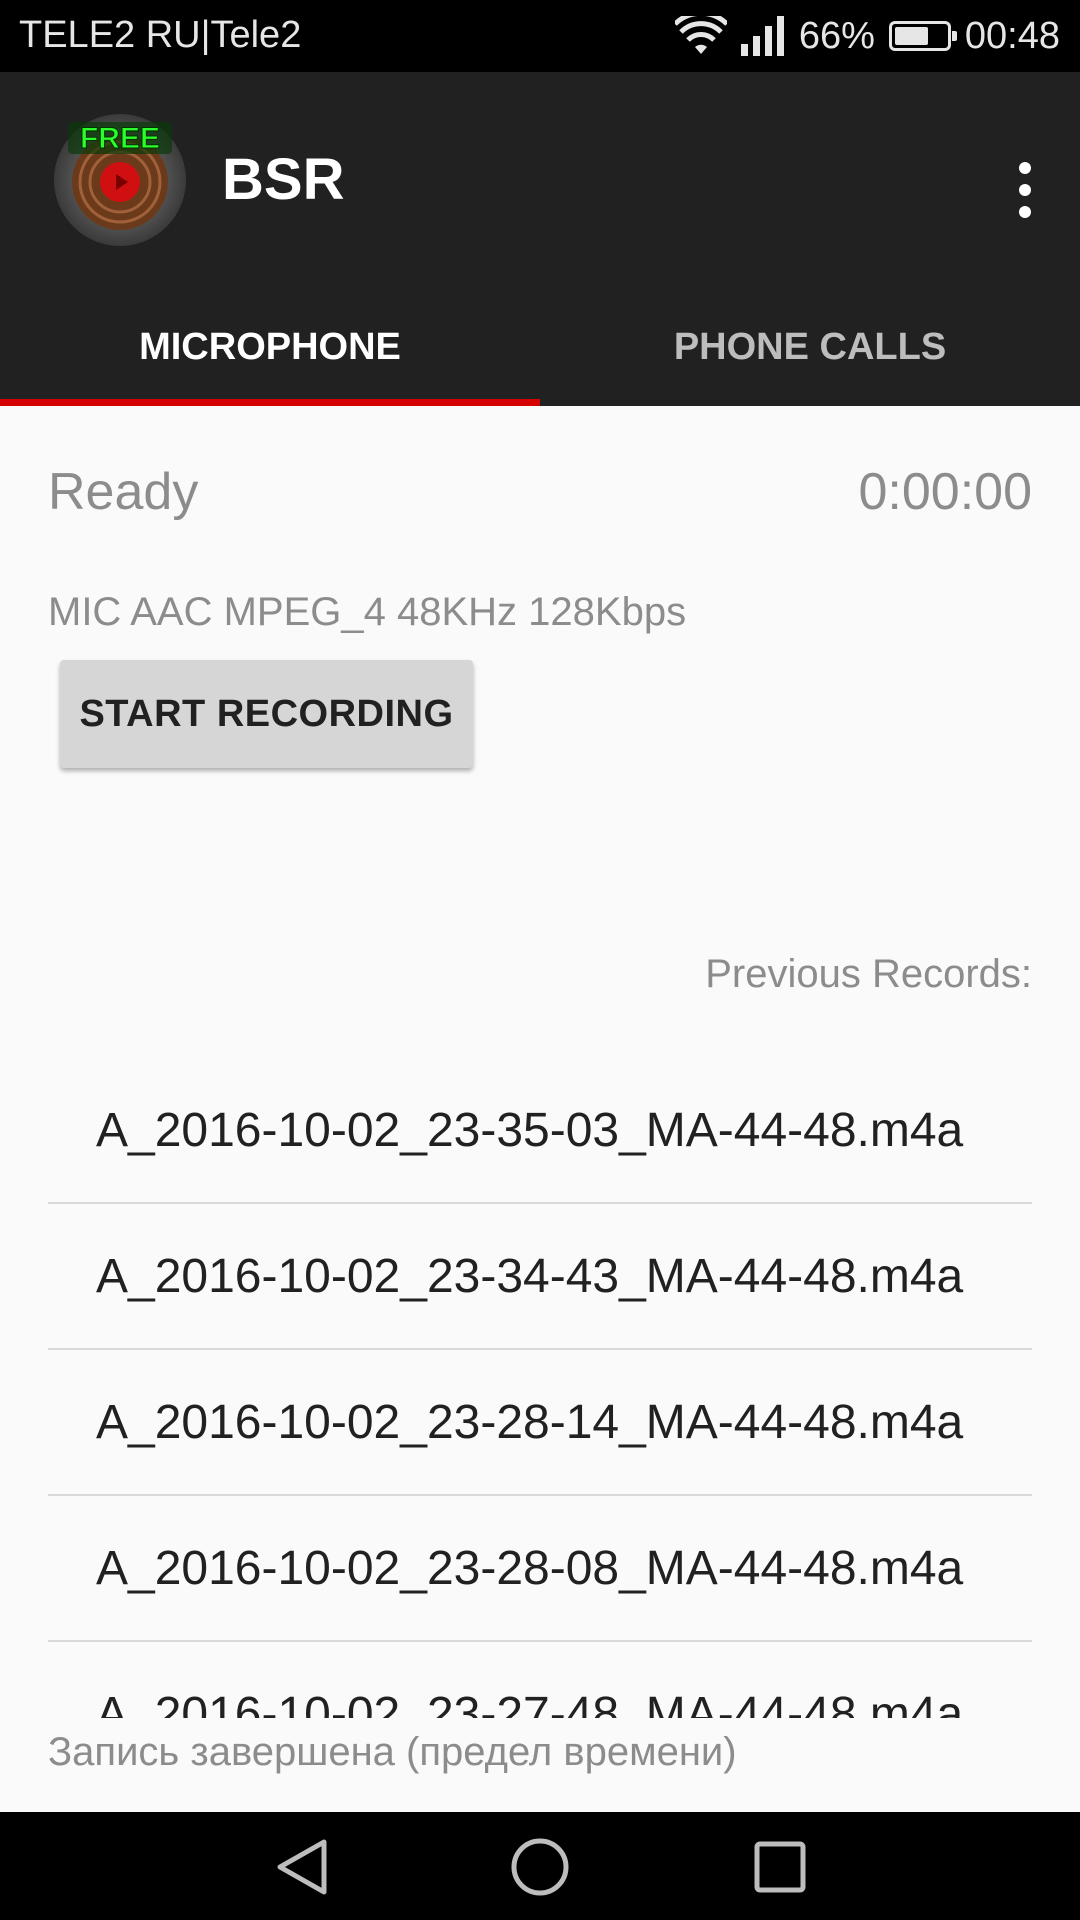  I want to click on list-item: A_2016-10-02_23-34-43_MA-44-48.m4a, so click(540, 1277).